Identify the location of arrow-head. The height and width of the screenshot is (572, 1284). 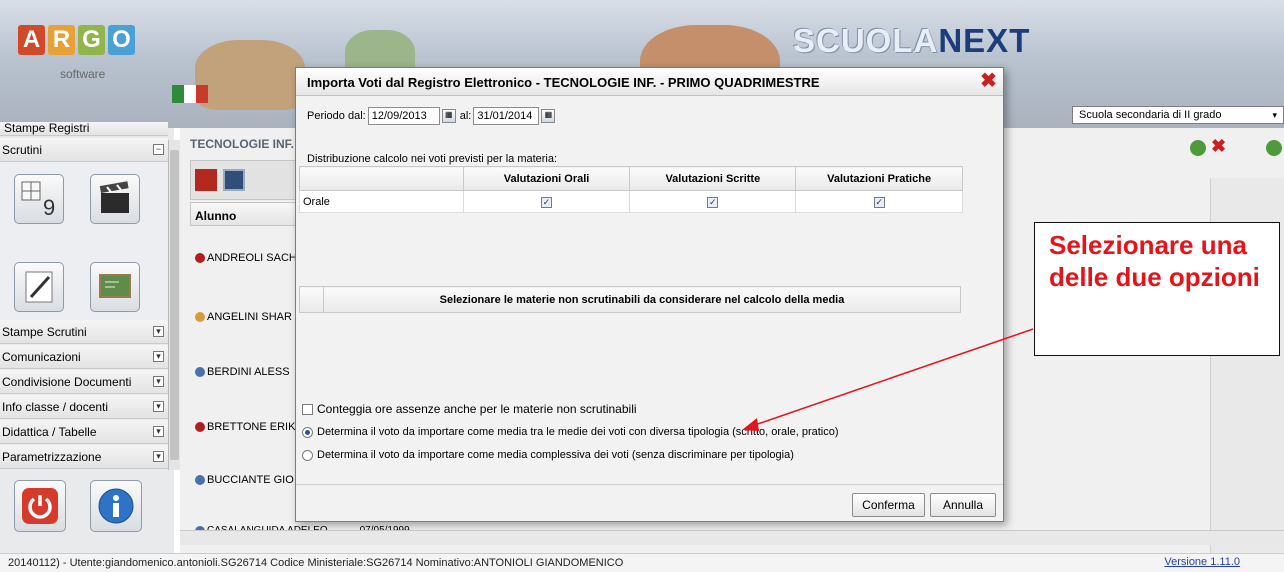
(750, 424).